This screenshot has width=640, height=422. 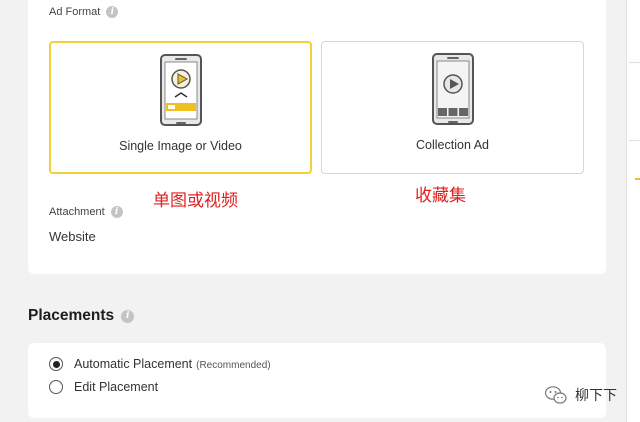 I want to click on placements-title: Placements, so click(x=71, y=315).